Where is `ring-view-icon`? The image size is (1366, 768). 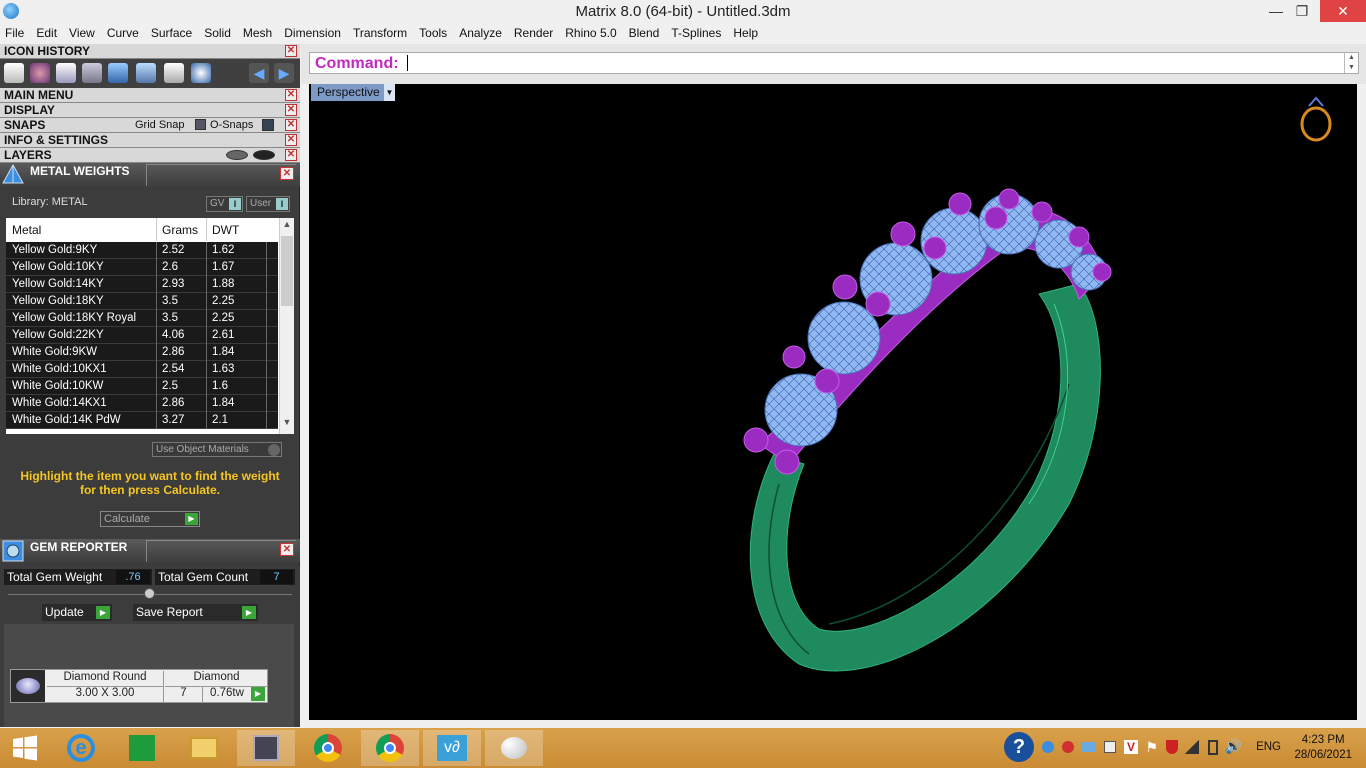
ring-view-icon is located at coordinates (1316, 119).